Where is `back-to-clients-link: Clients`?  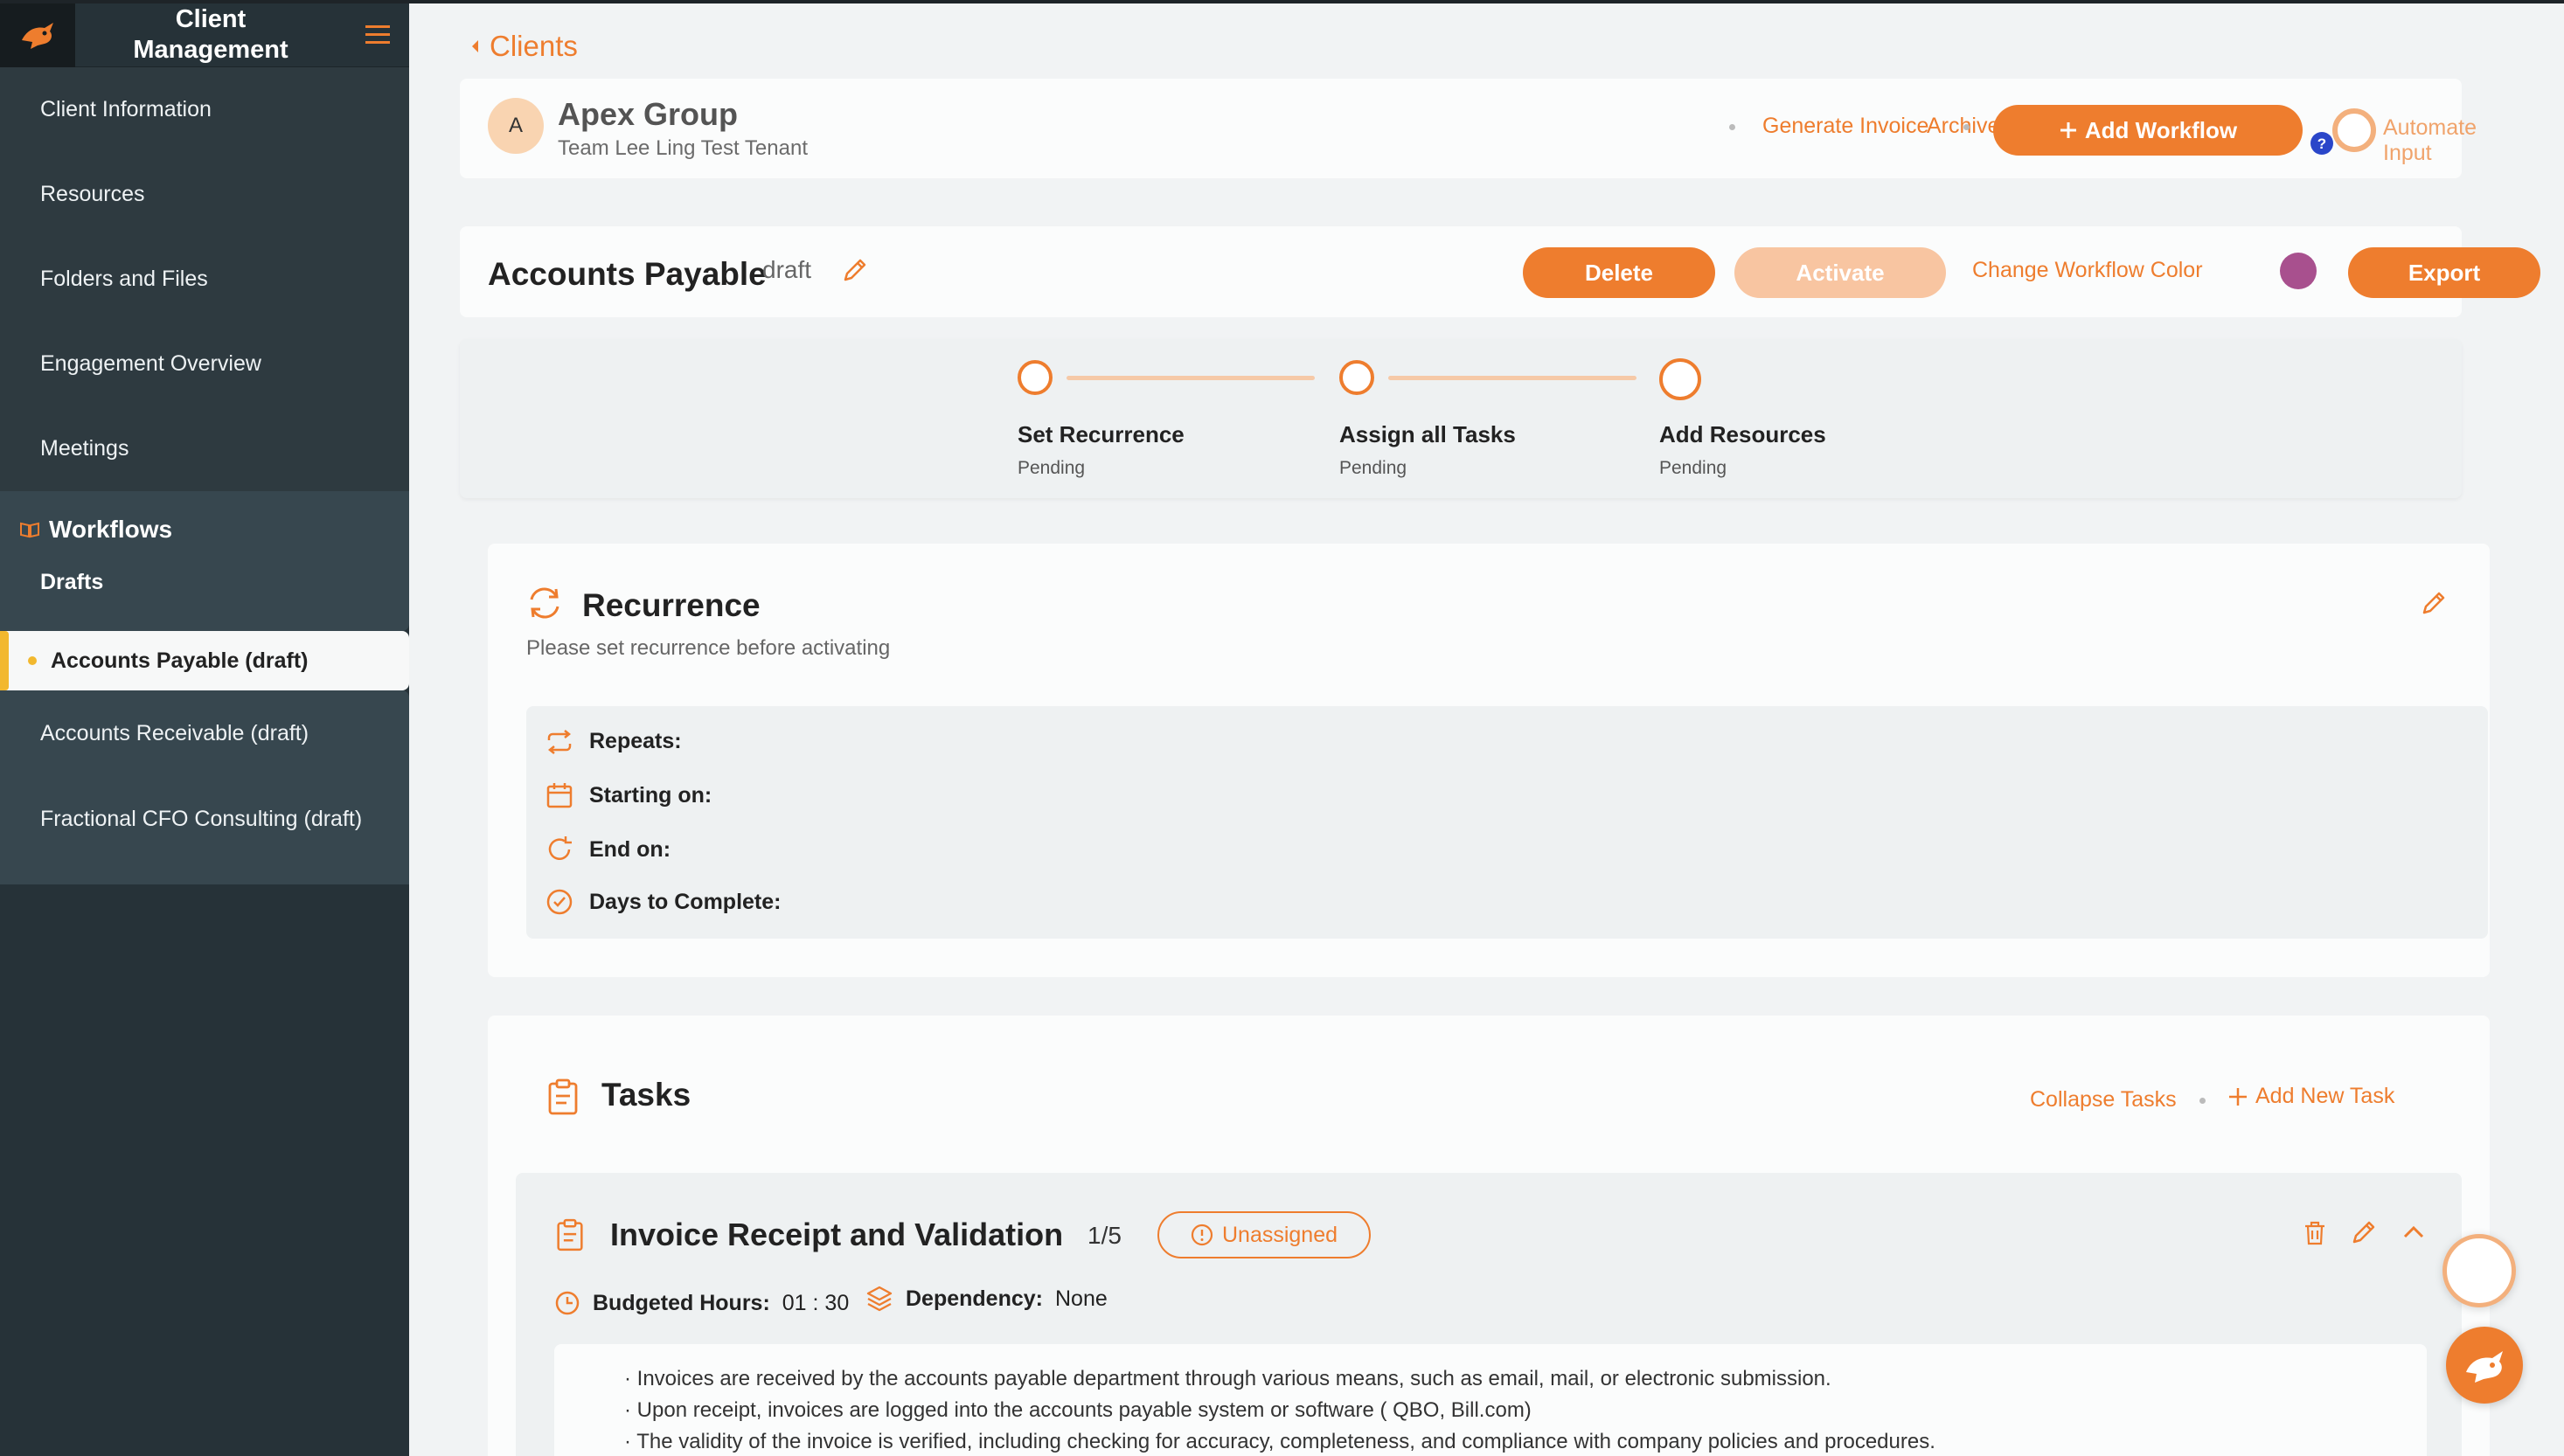
back-to-clients-link: Clients is located at coordinates (524, 46).